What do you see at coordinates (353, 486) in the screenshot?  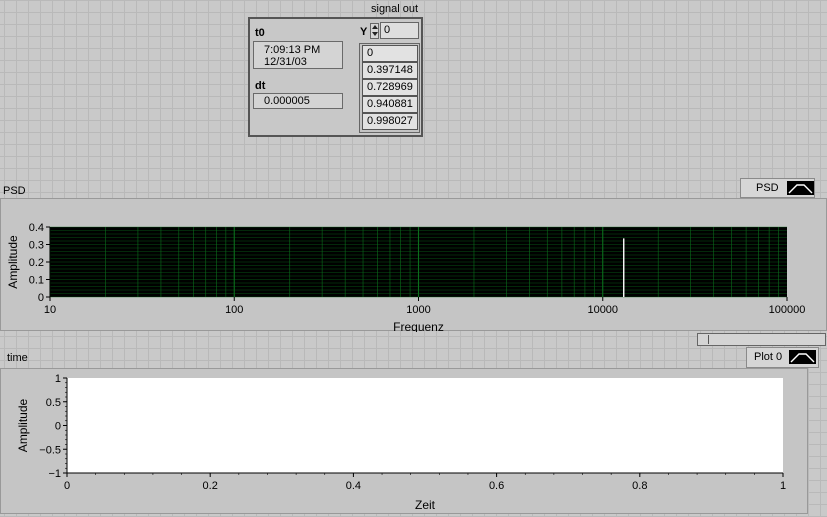 I see `x-tick-label: 0.4` at bounding box center [353, 486].